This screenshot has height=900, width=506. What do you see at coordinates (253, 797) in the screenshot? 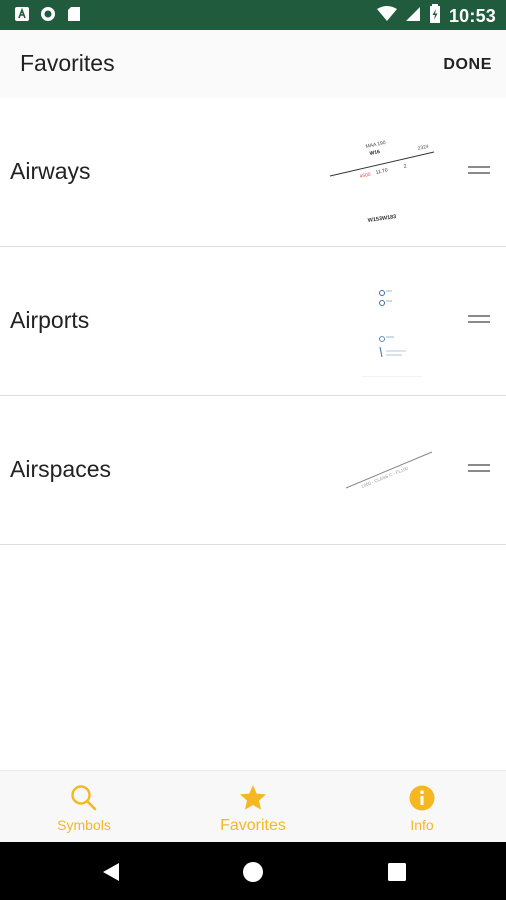
I see `star-icon` at bounding box center [253, 797].